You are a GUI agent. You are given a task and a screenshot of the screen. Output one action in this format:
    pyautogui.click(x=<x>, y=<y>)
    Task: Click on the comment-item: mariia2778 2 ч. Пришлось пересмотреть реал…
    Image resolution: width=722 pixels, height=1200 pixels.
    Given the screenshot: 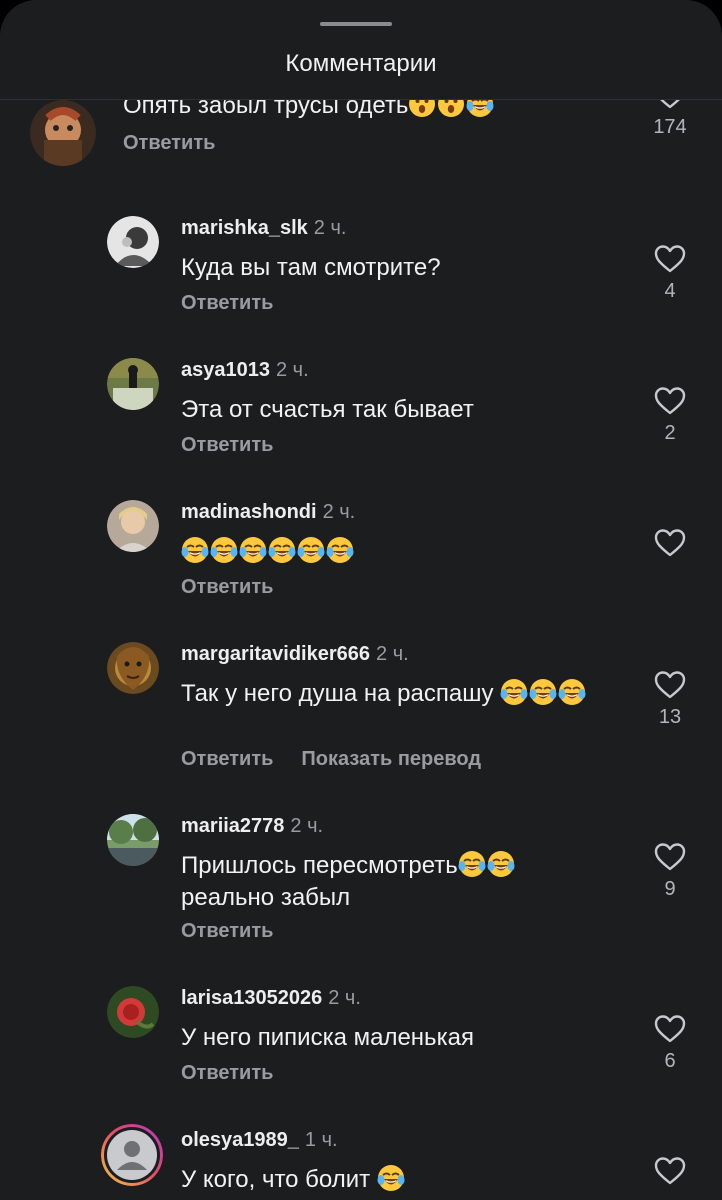 What is the action you would take?
    pyautogui.click(x=361, y=889)
    